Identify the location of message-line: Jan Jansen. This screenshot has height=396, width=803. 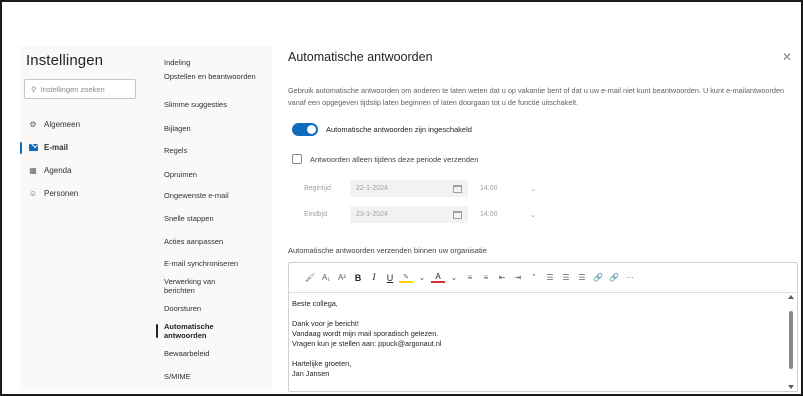
(311, 373).